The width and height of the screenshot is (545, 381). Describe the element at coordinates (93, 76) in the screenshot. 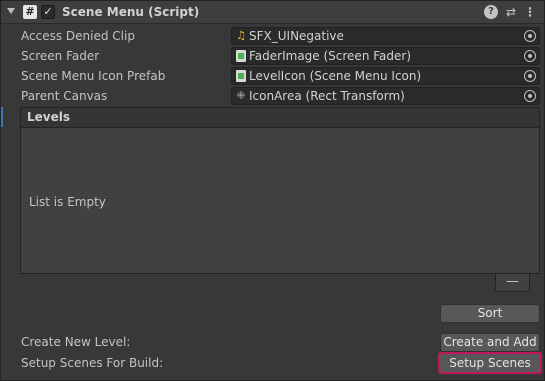

I see `property-label: Scene Menu Icon Prefab` at that location.